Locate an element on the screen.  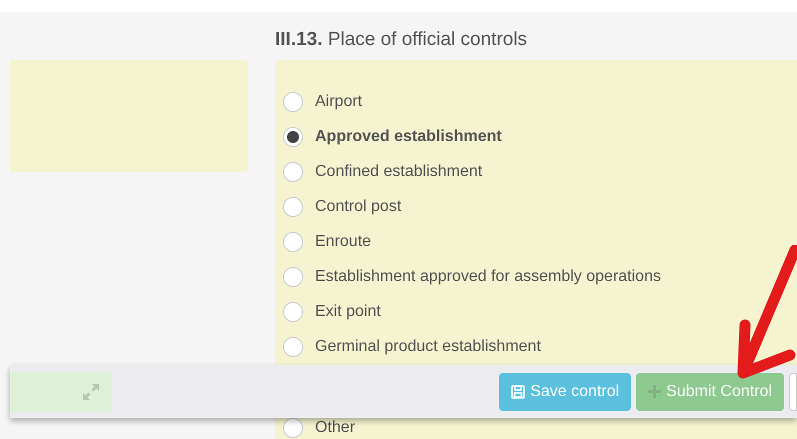
radio-option: Germinal product establishment is located at coordinates (414, 347).